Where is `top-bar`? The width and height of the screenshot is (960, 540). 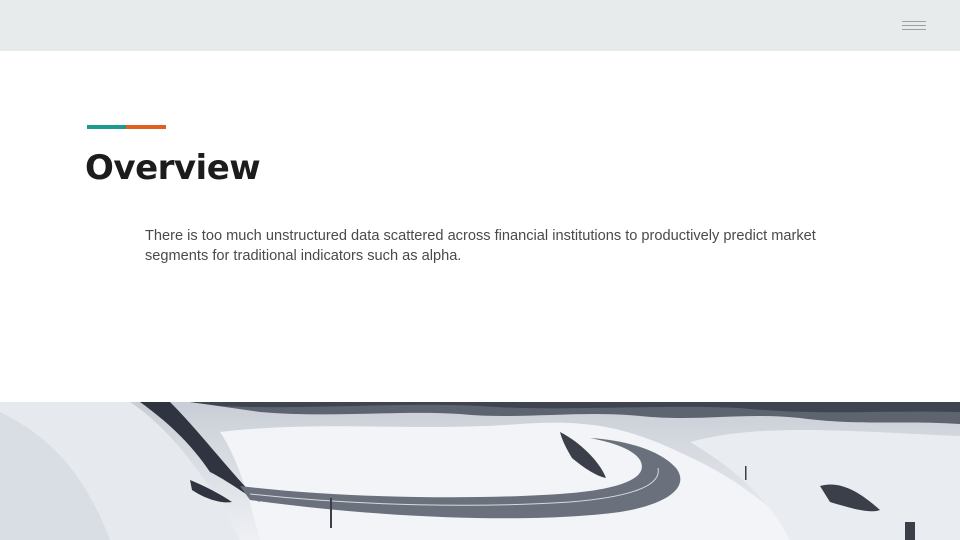 top-bar is located at coordinates (480, 25).